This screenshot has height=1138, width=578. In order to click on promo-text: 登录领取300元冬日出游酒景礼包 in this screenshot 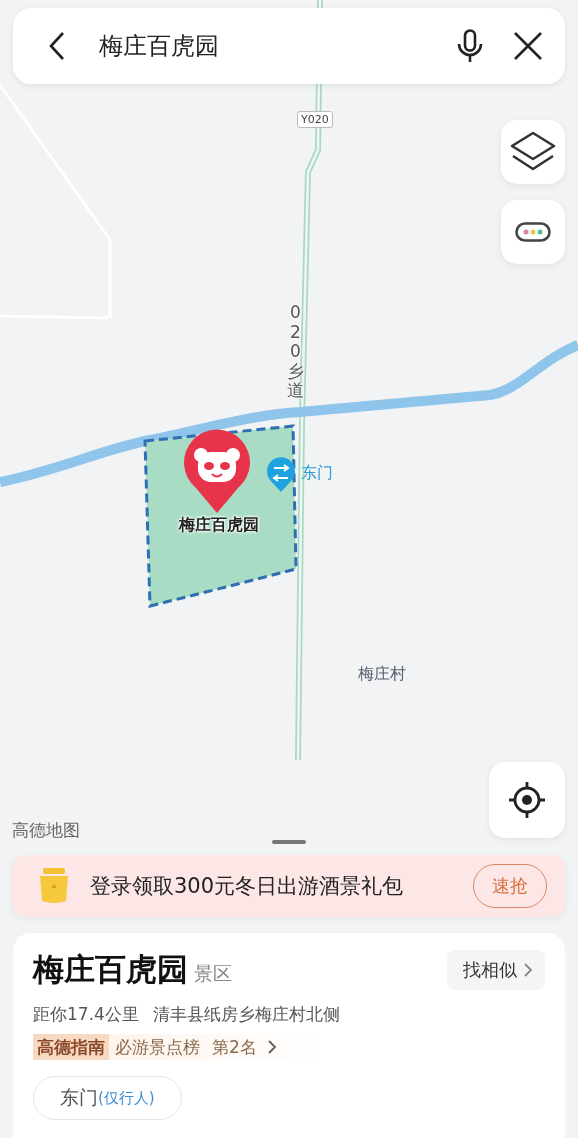, I will do `click(247, 886)`.